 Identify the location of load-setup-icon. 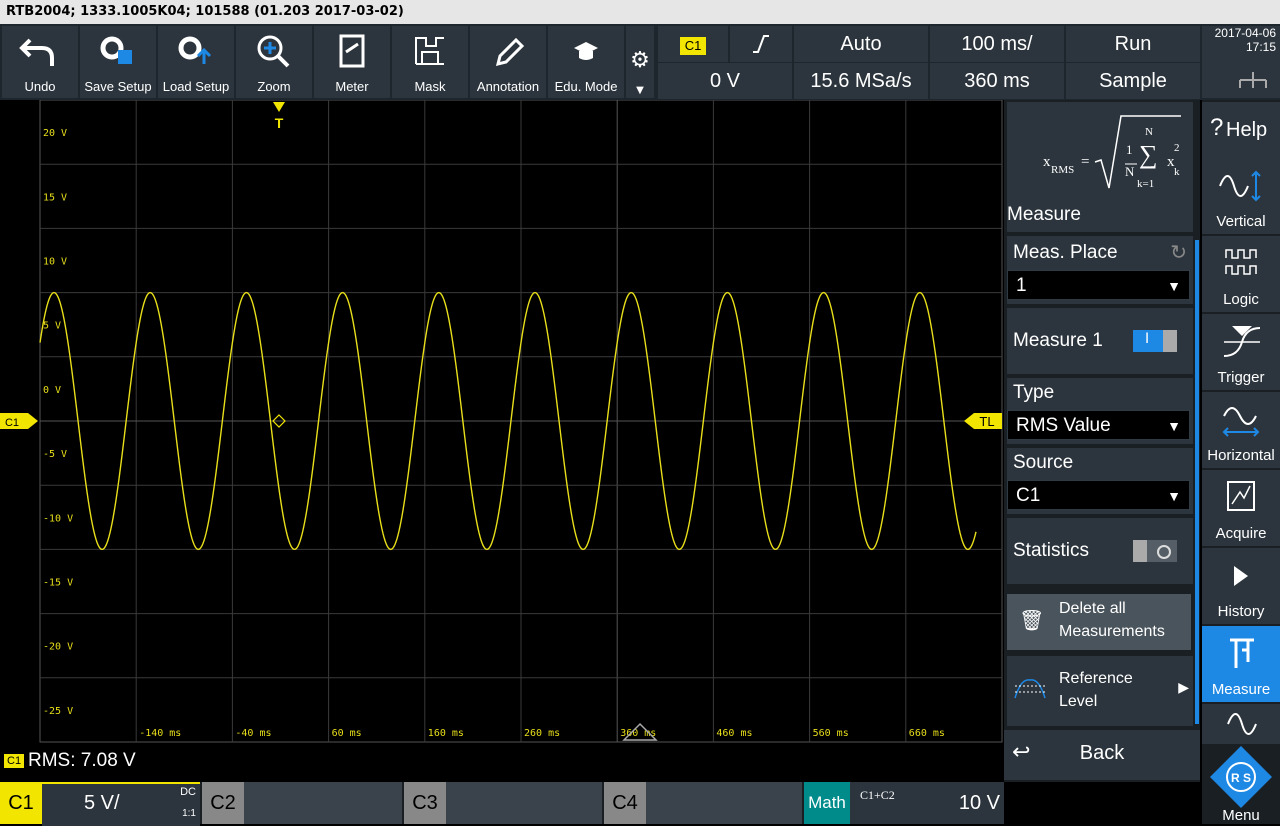
(195, 50).